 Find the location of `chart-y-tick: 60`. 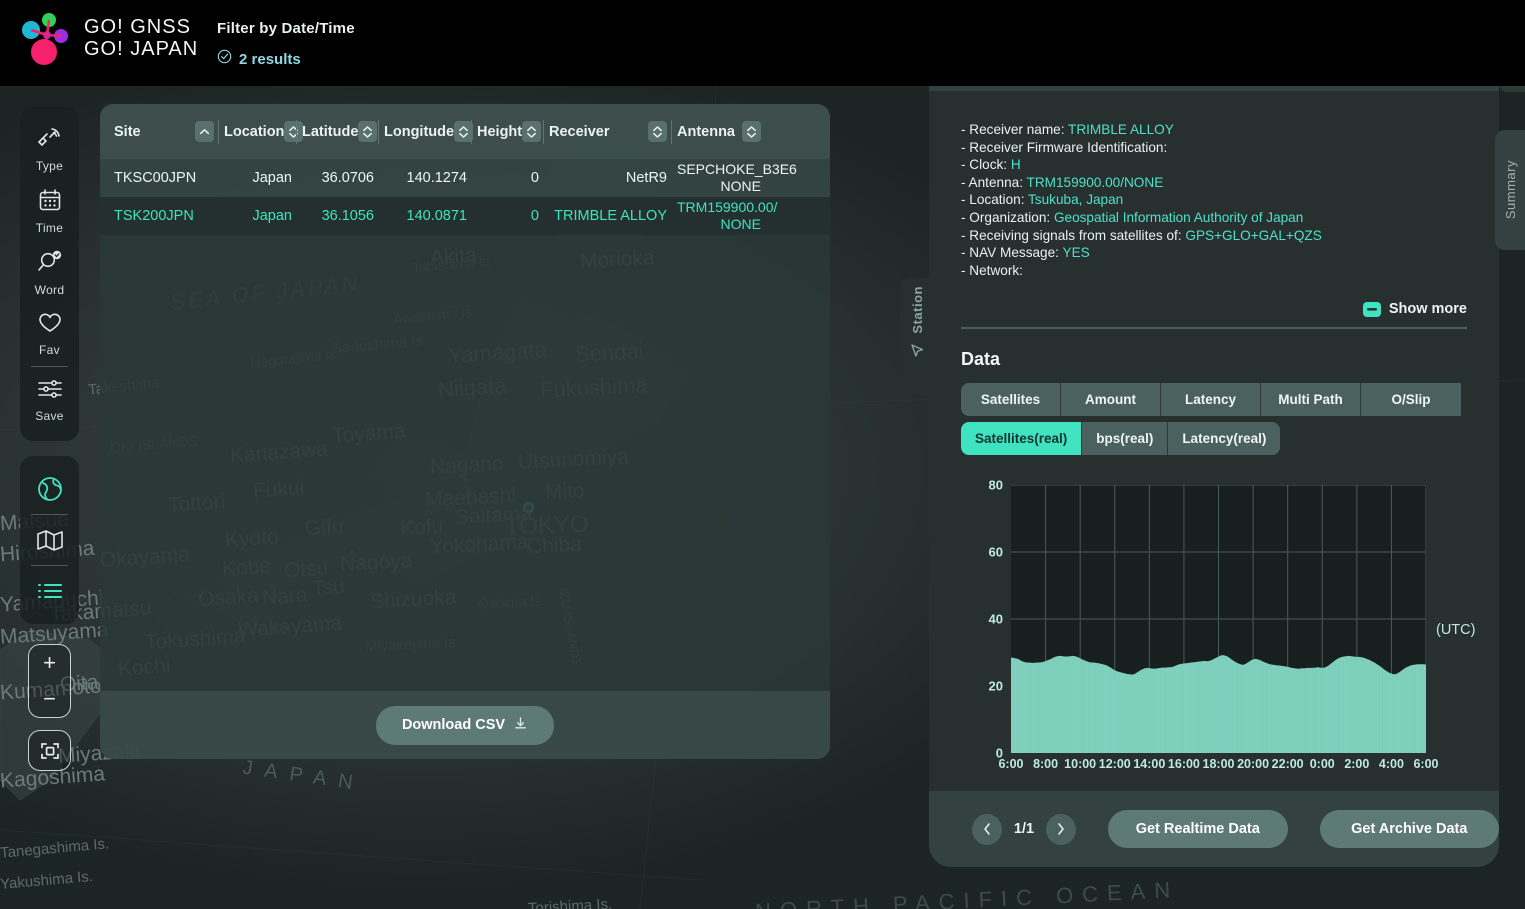

chart-y-tick: 60 is located at coordinates (995, 552).